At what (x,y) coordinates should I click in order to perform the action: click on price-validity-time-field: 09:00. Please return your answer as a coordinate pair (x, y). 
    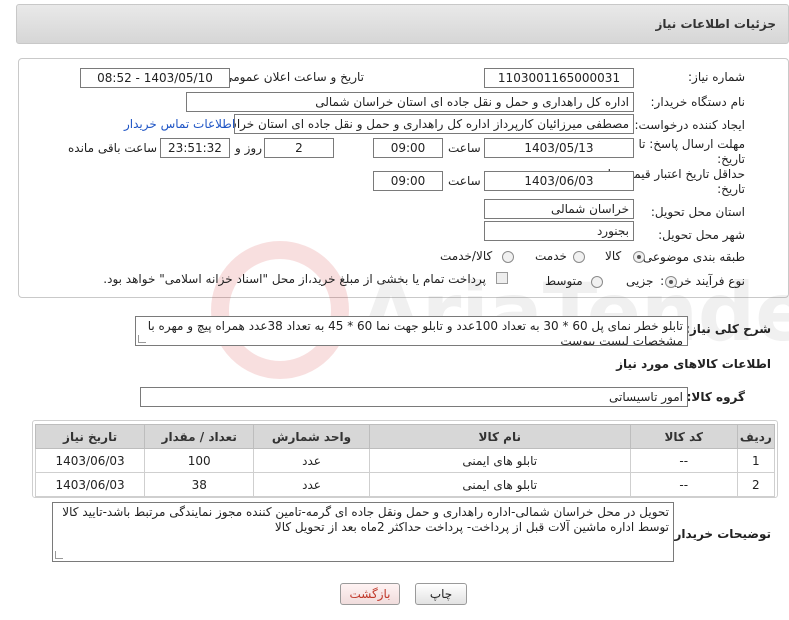
    Looking at the image, I should click on (408, 181).